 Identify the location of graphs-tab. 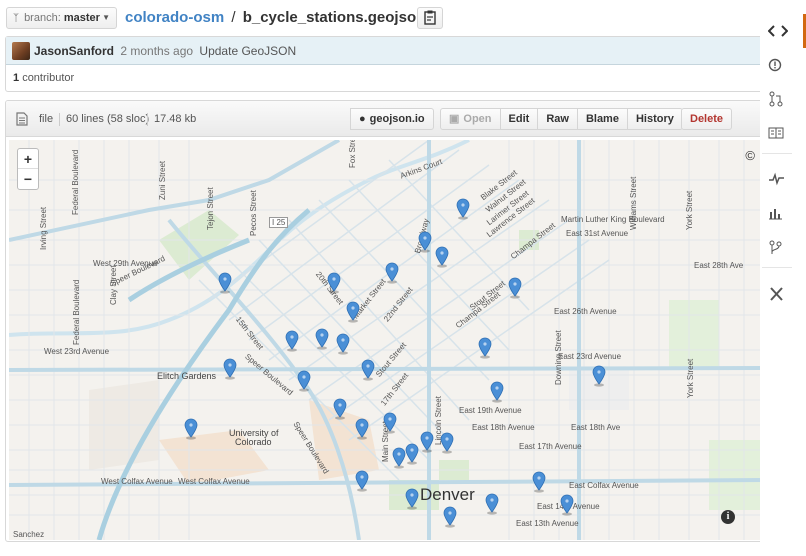
(783, 213).